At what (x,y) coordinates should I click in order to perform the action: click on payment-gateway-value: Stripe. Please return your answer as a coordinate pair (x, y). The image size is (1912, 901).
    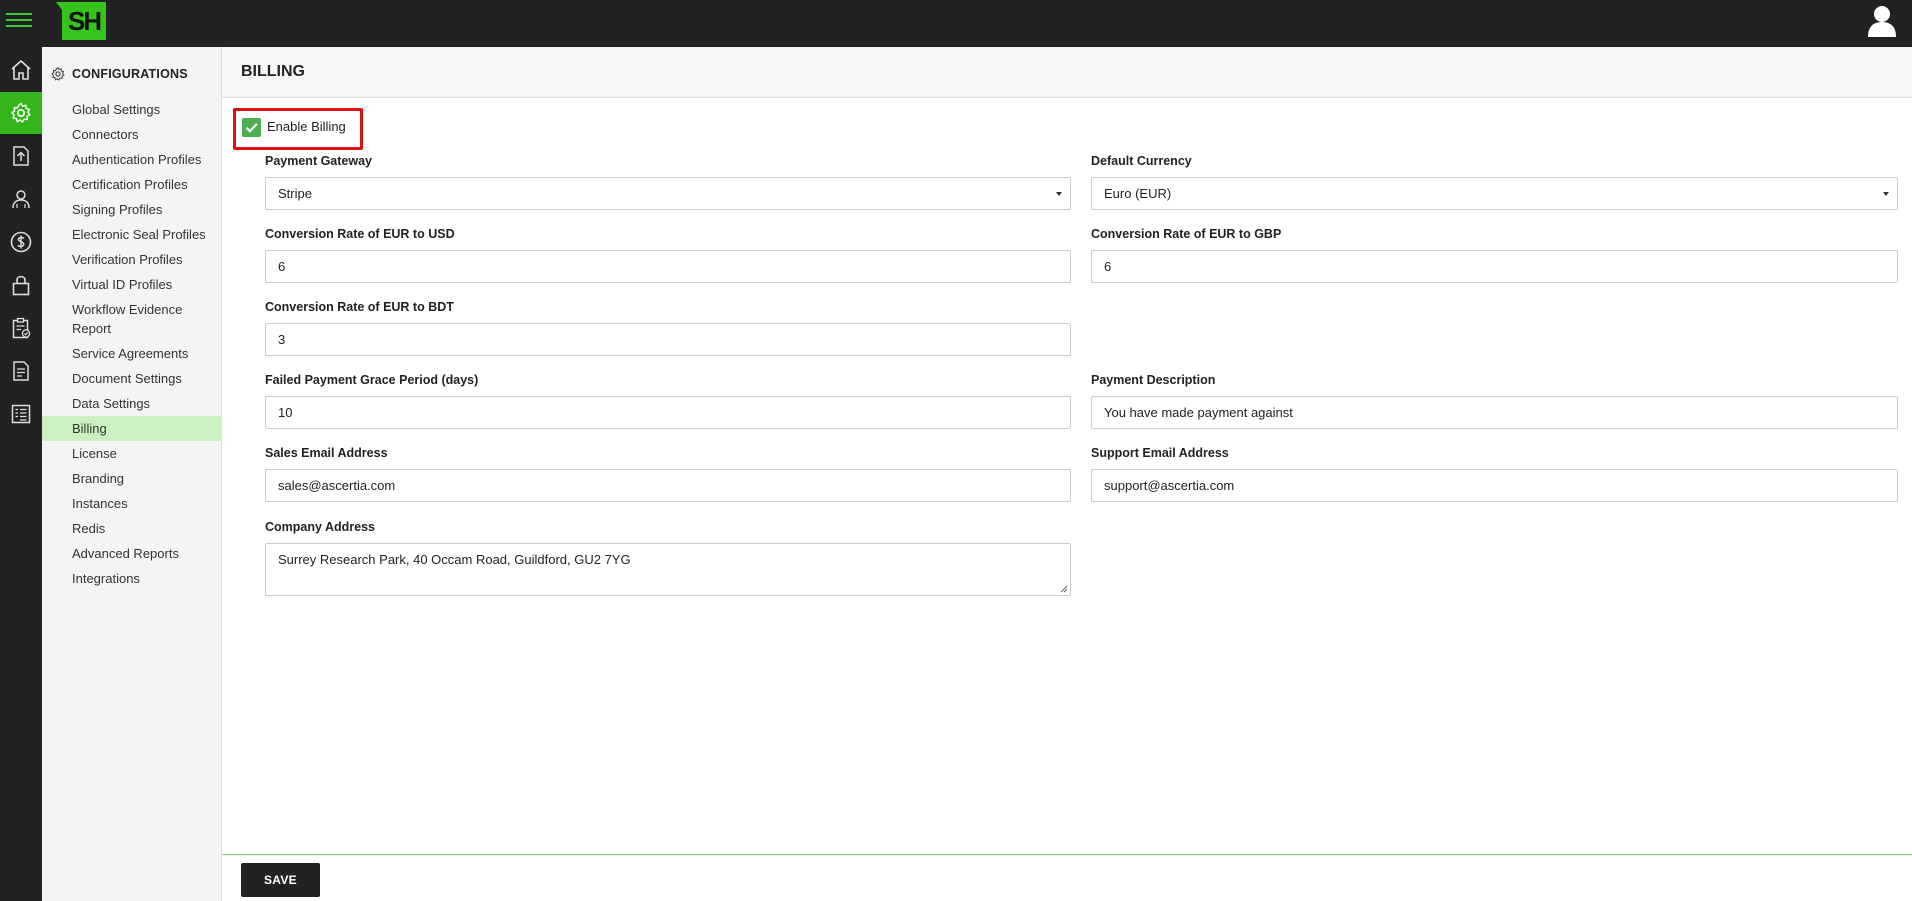
    Looking at the image, I should click on (295, 193).